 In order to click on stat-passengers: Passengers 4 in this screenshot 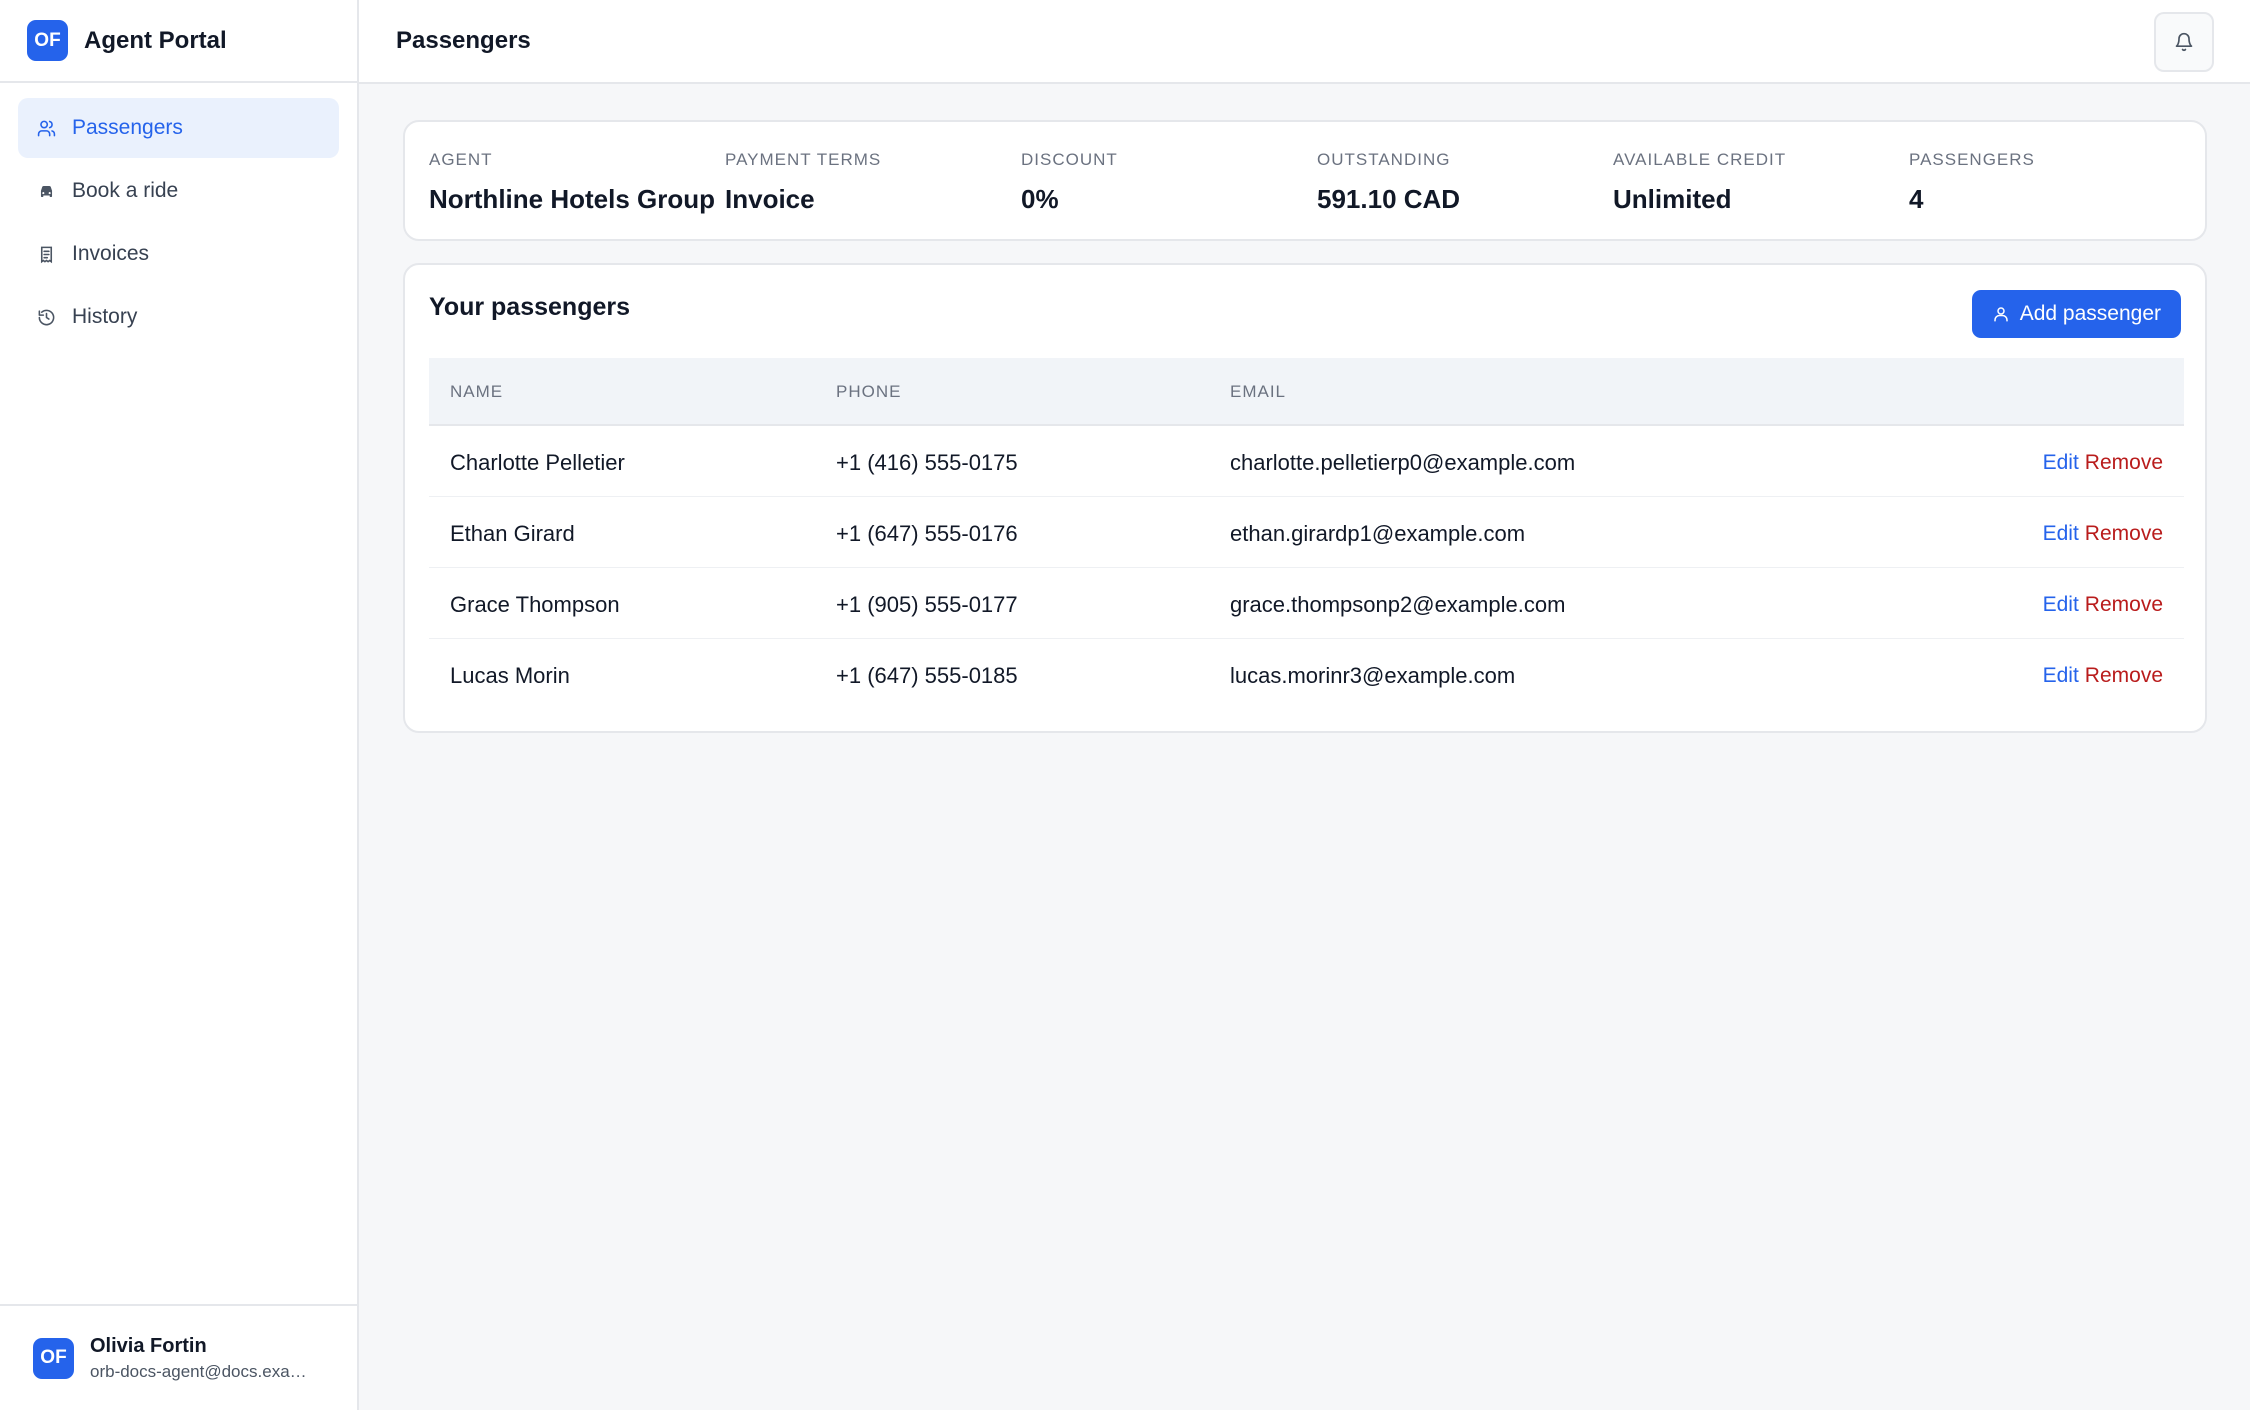, I will do `click(1972, 182)`.